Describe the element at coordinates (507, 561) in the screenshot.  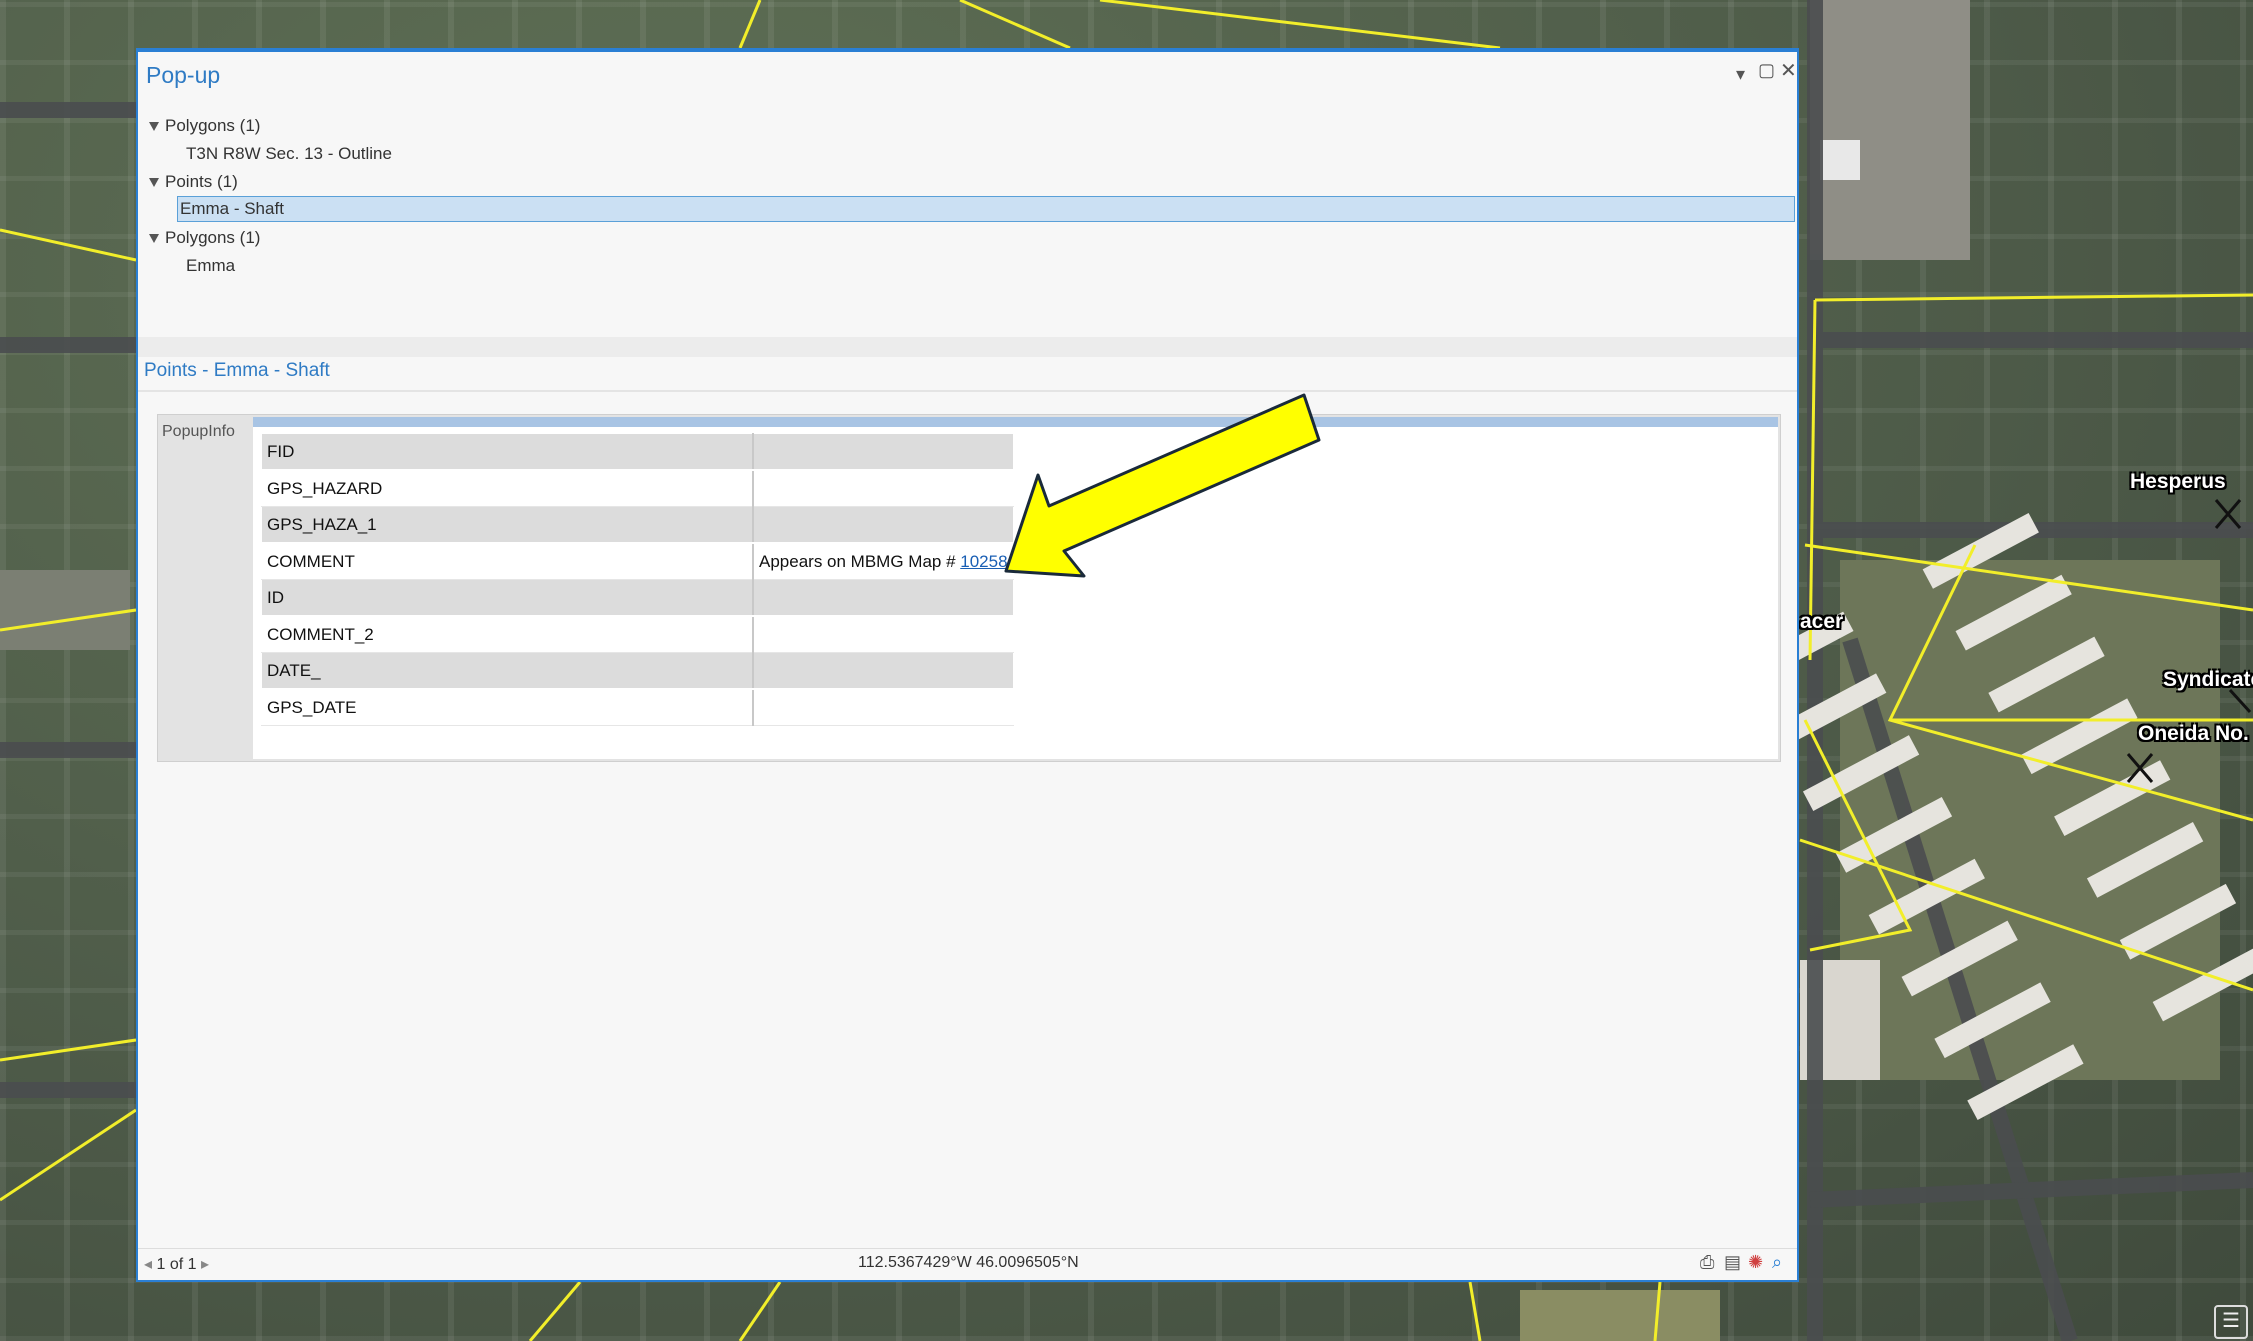
I see `attribute-key: COMMENT` at that location.